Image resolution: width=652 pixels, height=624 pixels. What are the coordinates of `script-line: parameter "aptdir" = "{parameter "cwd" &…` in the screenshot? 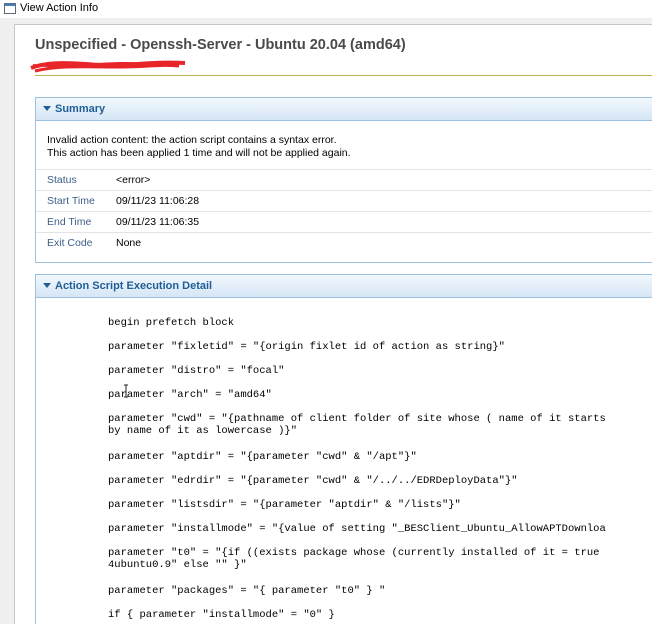 It's located at (262, 457).